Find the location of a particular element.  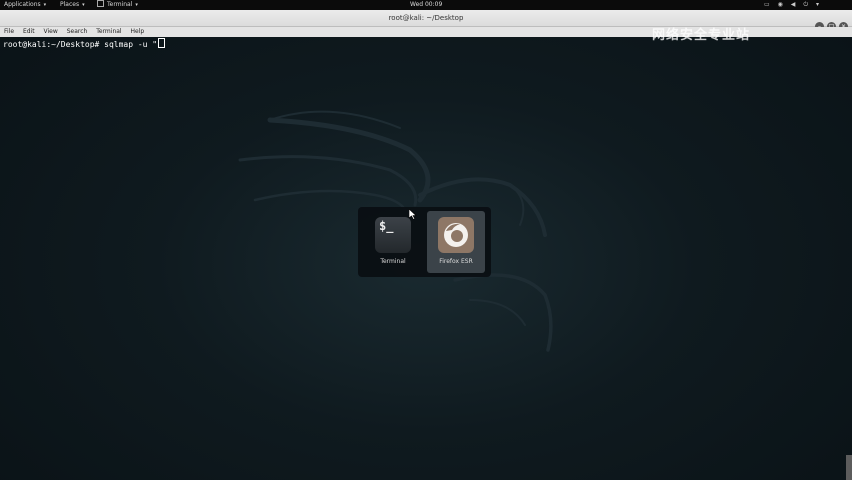

network-icon: ▭ is located at coordinates (767, 4).